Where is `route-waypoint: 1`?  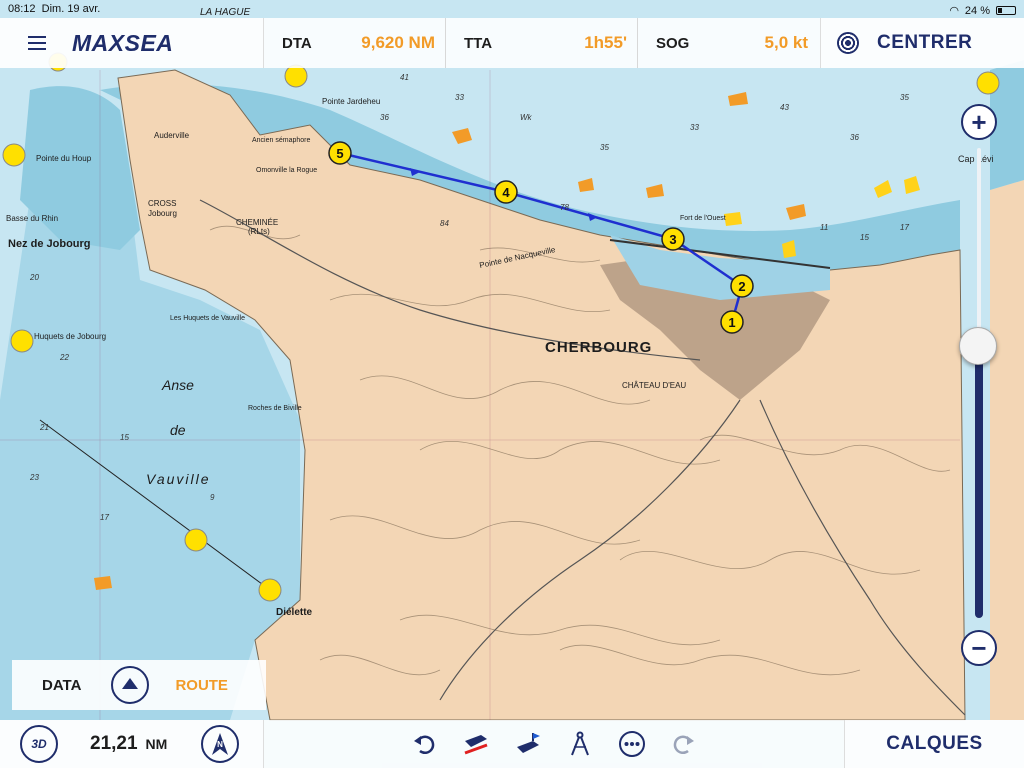 route-waypoint: 1 is located at coordinates (732, 322).